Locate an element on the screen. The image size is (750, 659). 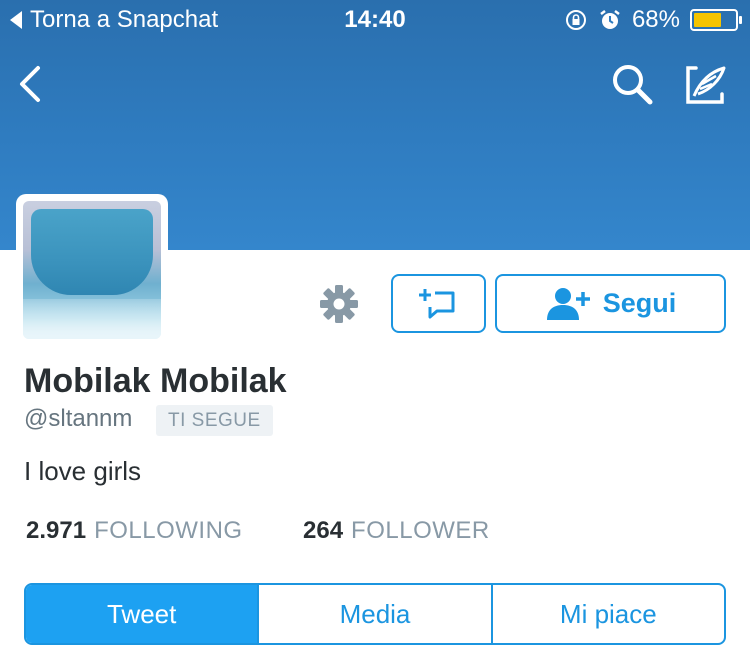
status-bar: Torna a Snapchat 14:40 68% is located at coordinates (375, 20).